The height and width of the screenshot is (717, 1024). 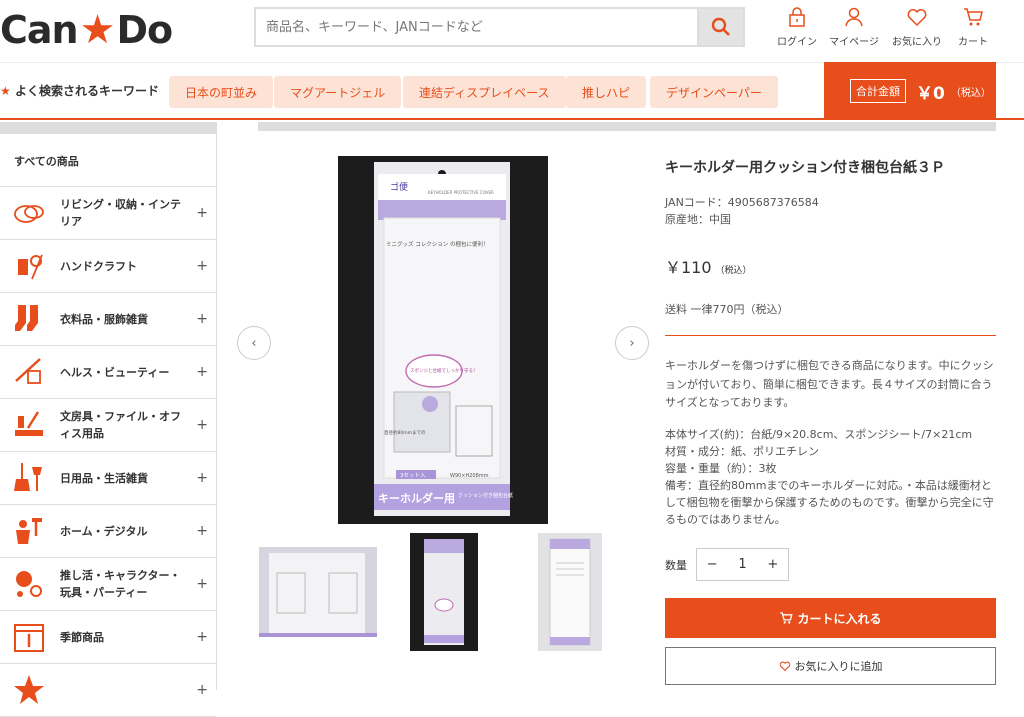 What do you see at coordinates (797, 42) in the screenshot?
I see `login-label: ログイン` at bounding box center [797, 42].